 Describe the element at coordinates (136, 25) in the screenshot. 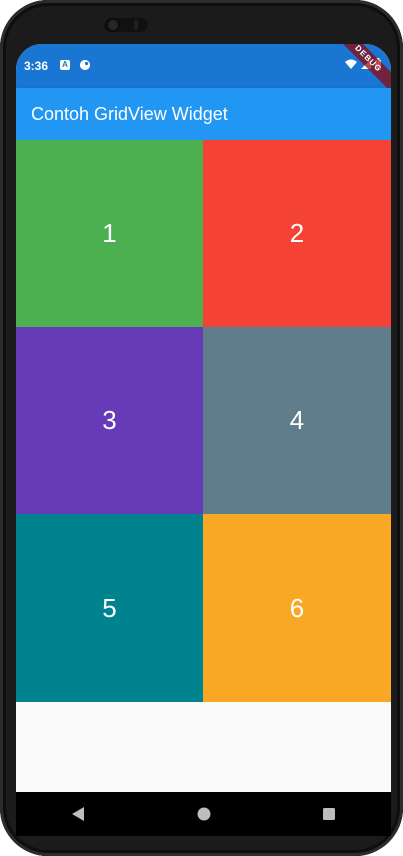

I see `proximity-sensor` at that location.